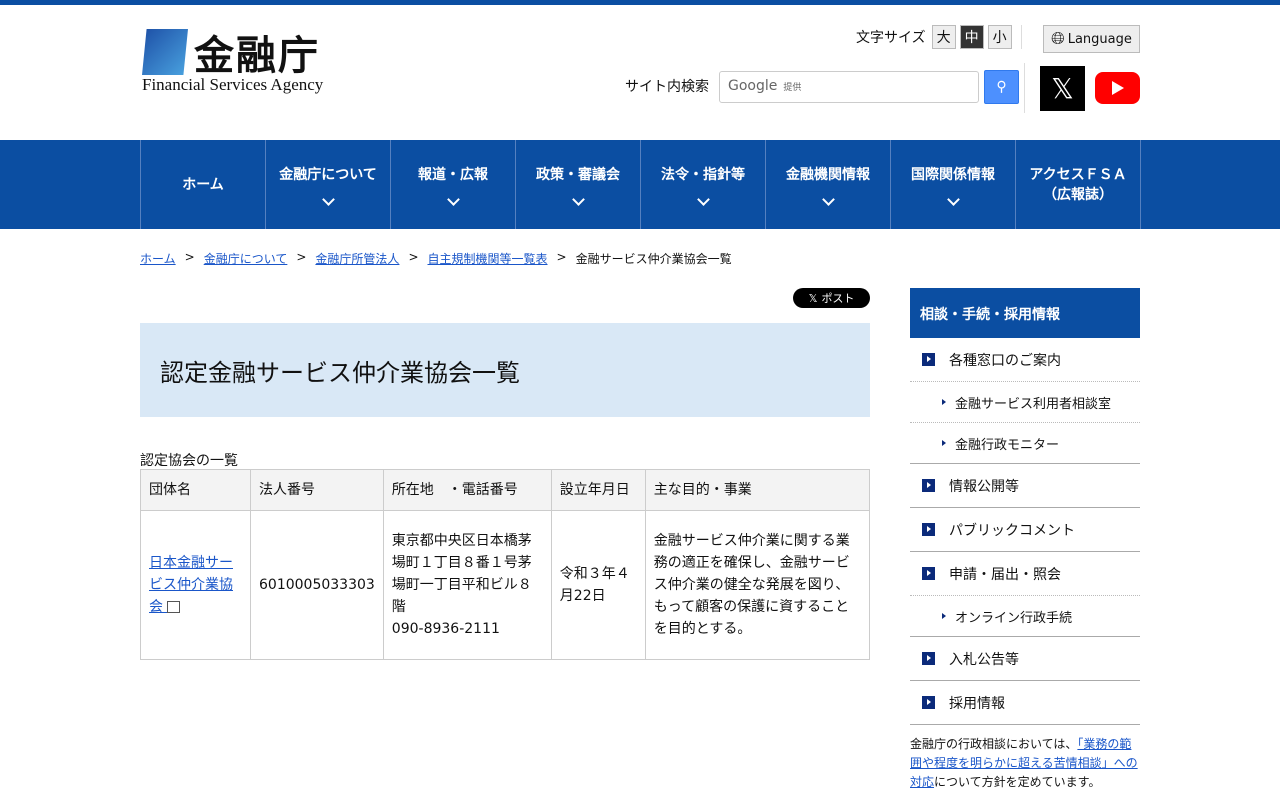 This screenshot has height=800, width=1280. I want to click on nav-policy: 政策・審議会, so click(578, 184).